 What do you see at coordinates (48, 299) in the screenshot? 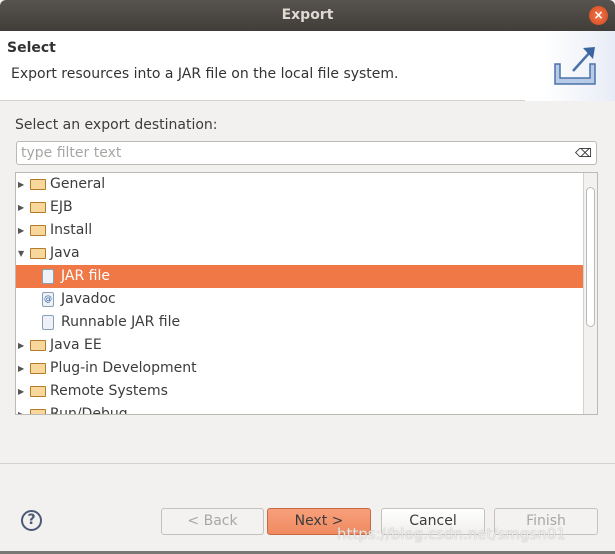
I see `javadoc-icon: @` at bounding box center [48, 299].